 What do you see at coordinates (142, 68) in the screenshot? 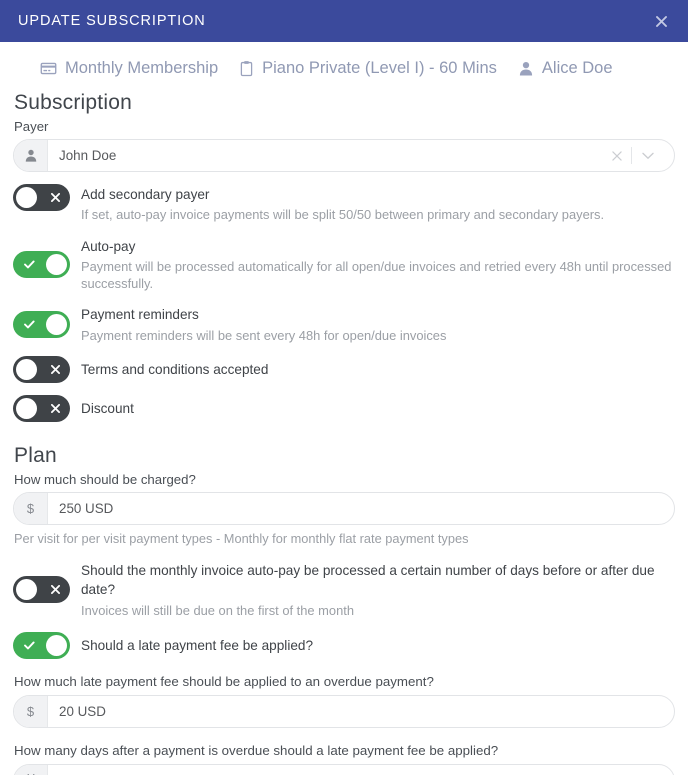
I see `breadcrumb-label: Monthly Membership` at bounding box center [142, 68].